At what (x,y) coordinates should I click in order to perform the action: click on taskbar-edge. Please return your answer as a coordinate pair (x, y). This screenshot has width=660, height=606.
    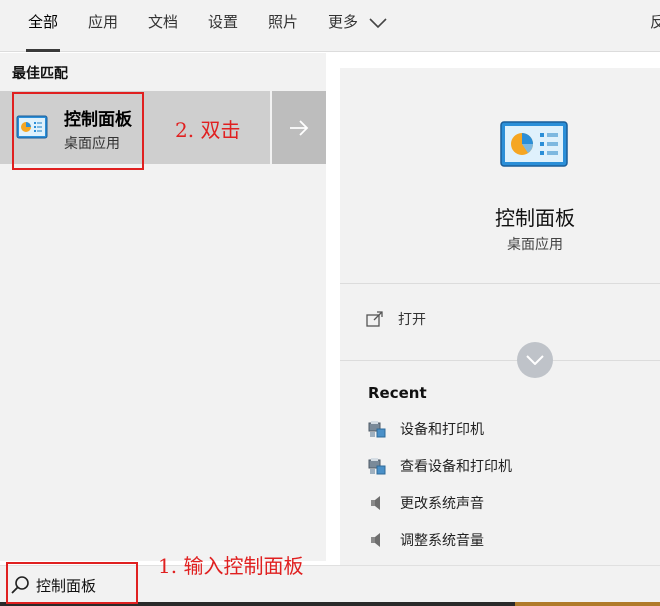
    Looking at the image, I should click on (330, 604).